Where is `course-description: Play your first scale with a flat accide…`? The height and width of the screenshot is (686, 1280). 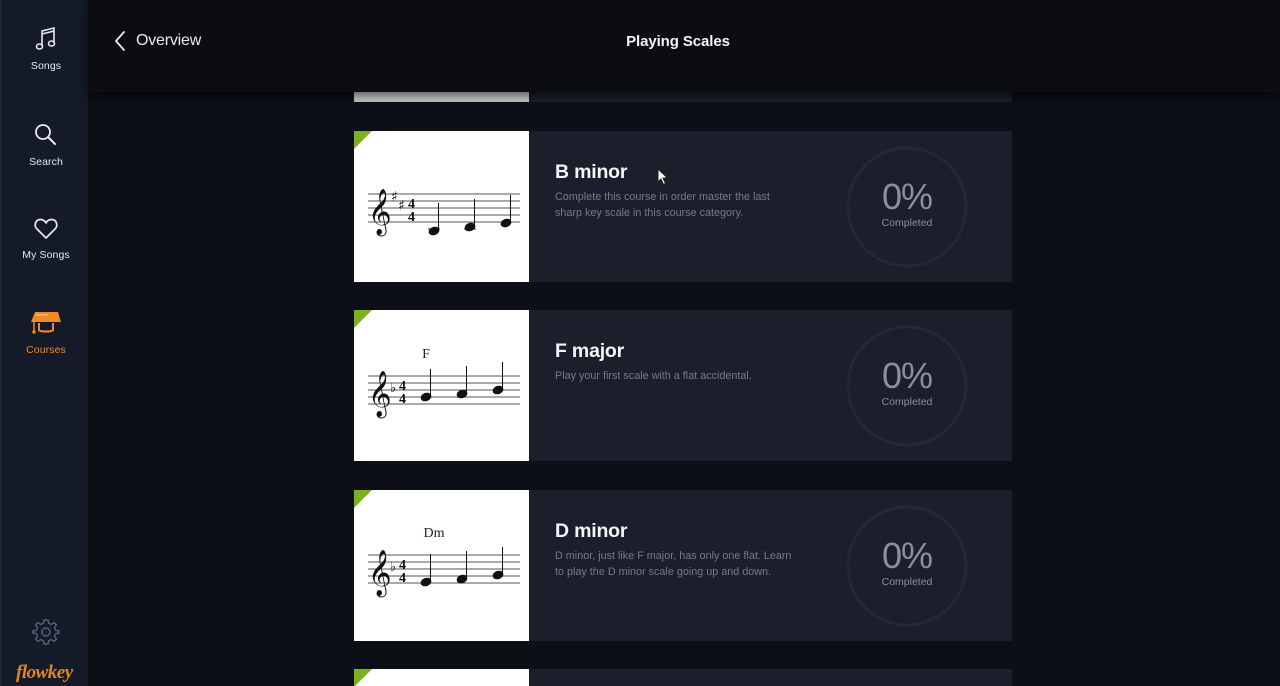 course-description: Play your first scale with a flat accide… is located at coordinates (653, 376).